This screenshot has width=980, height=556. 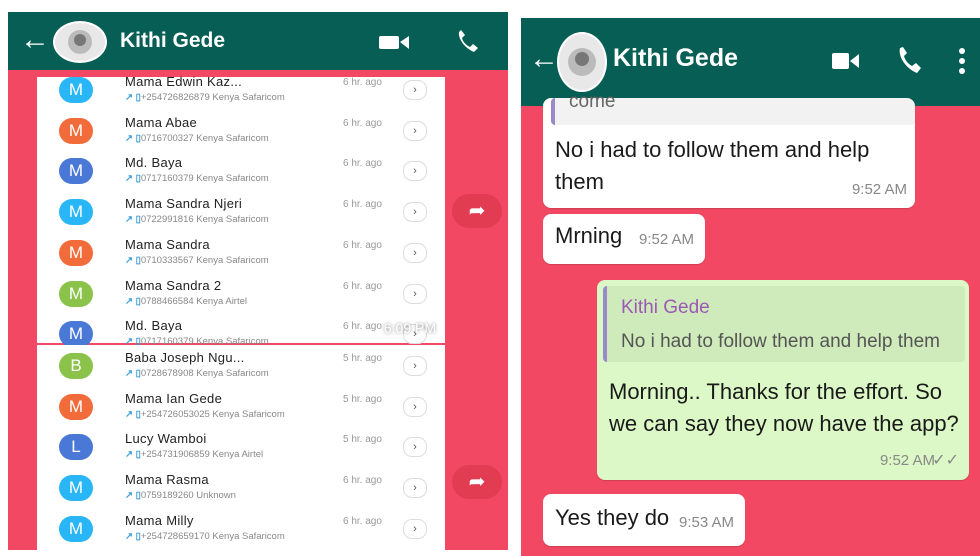 What do you see at coordinates (707, 522) in the screenshot?
I see `message-time: 9:53 AM` at bounding box center [707, 522].